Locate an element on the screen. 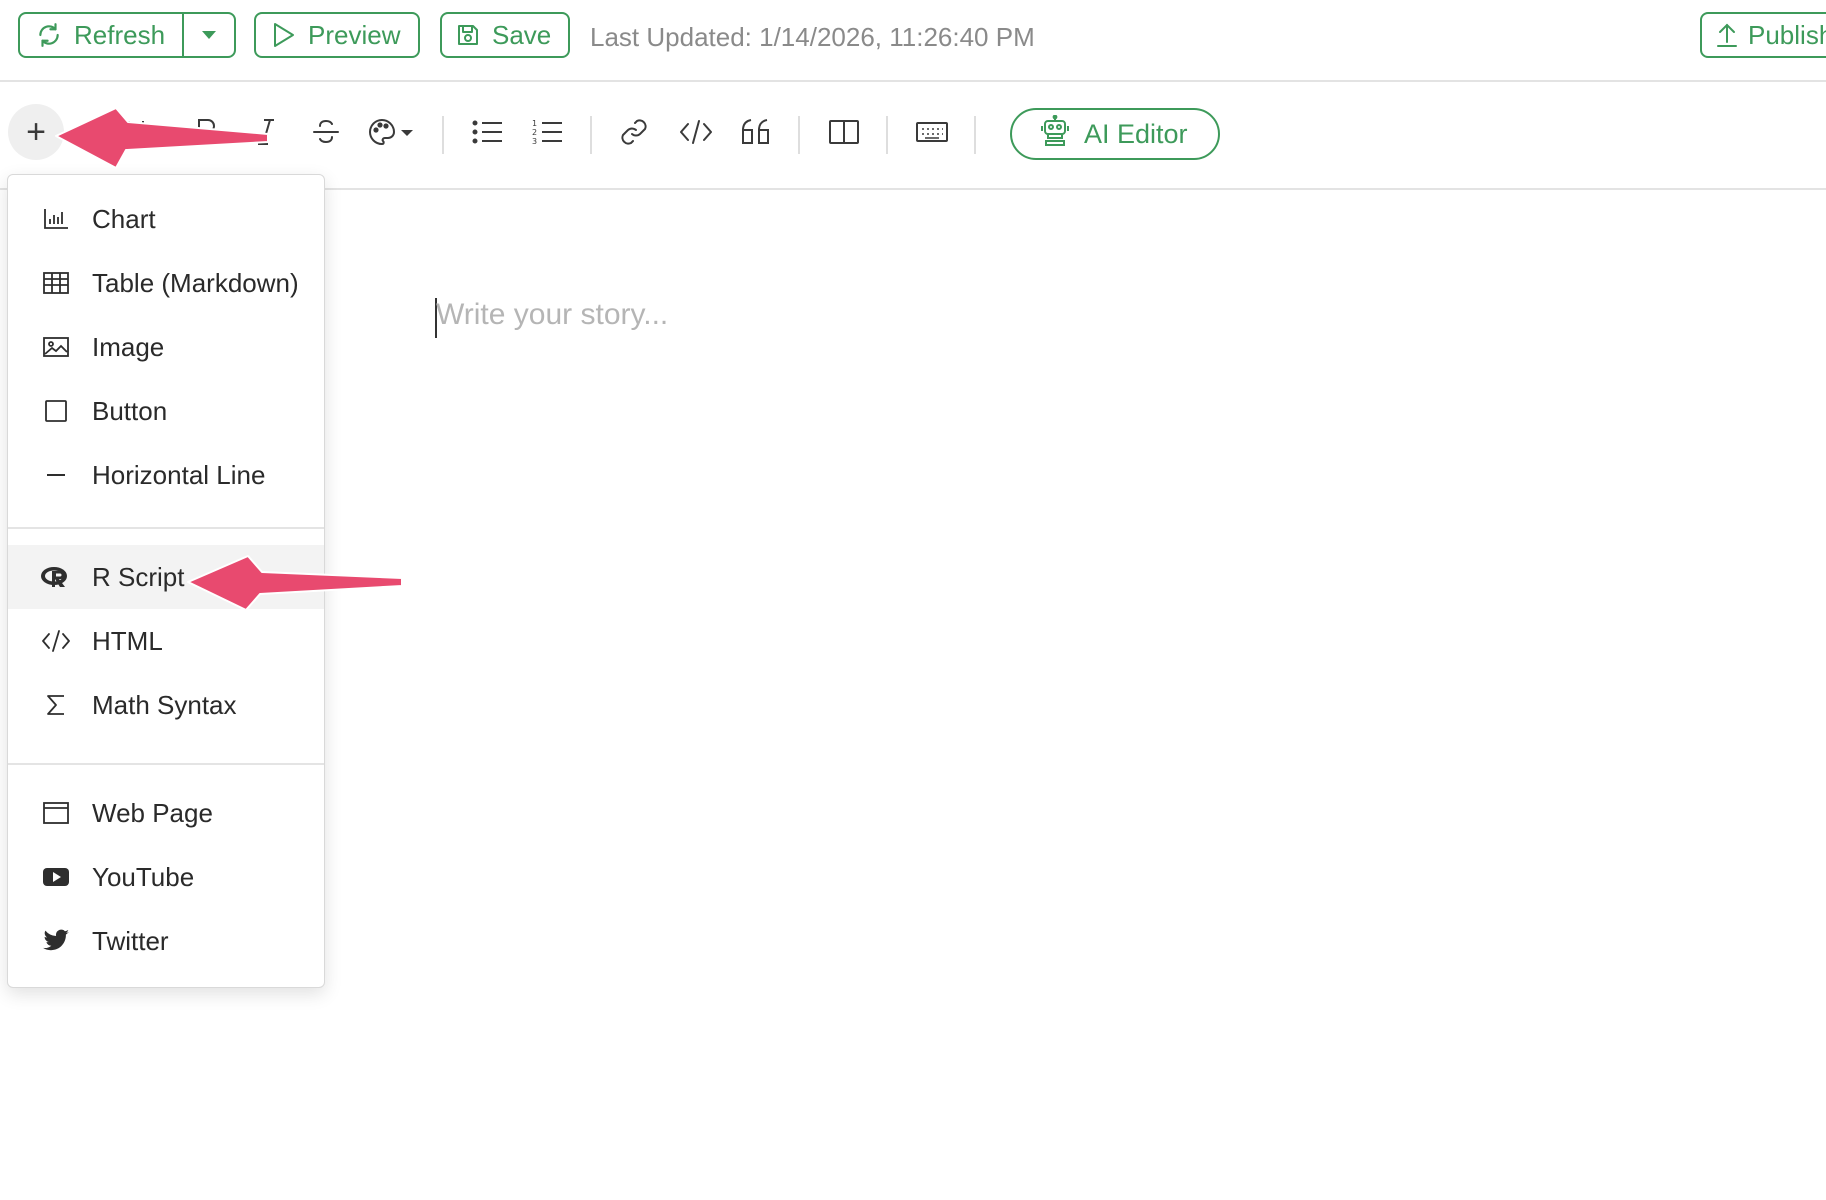 The height and width of the screenshot is (1200, 1826). text-color-button is located at coordinates (392, 134).